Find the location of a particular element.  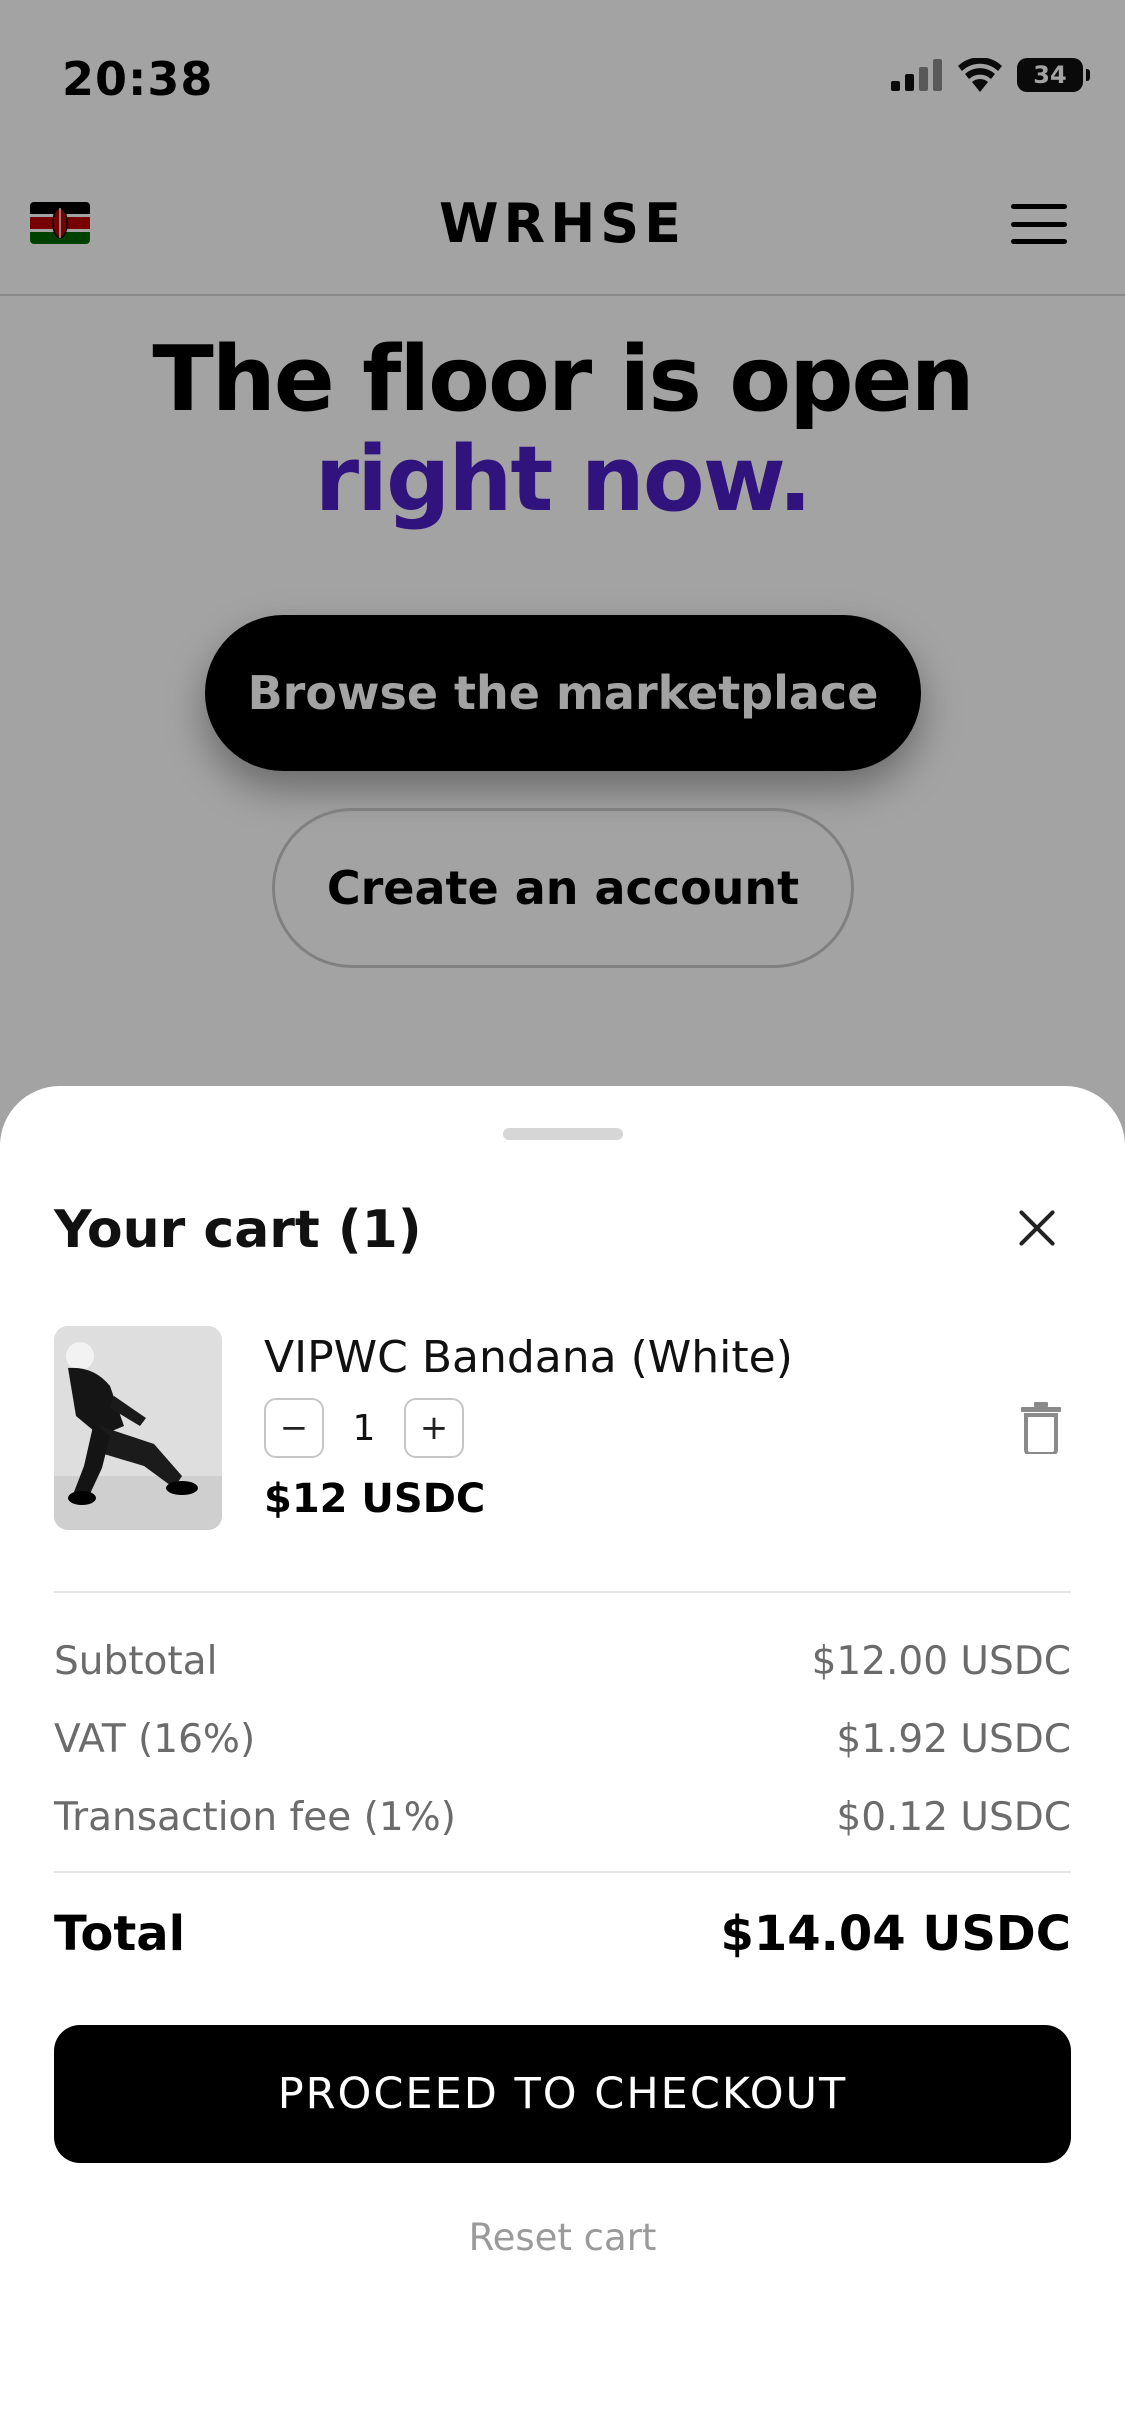

cart-item: VIPWC Bandana (White) − 1 + $12 USDC is located at coordinates (562, 1431).